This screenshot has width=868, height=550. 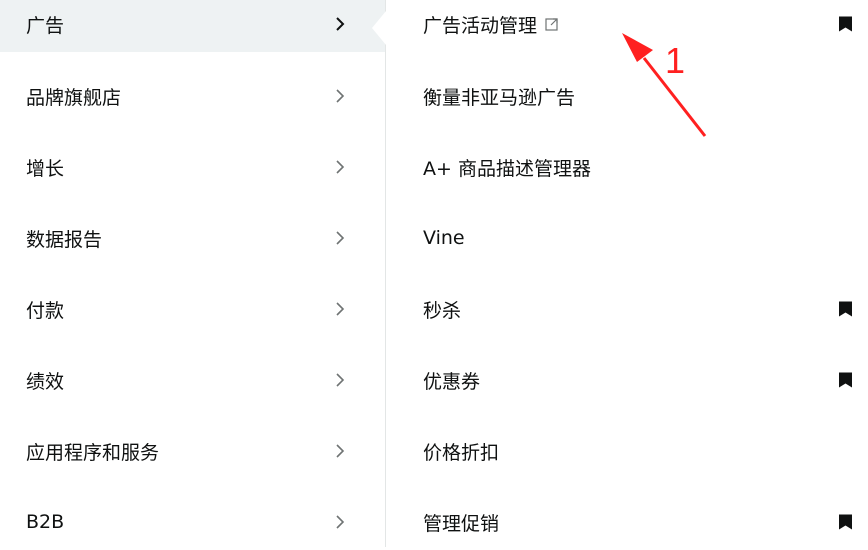 What do you see at coordinates (552, 24) in the screenshot?
I see `external-link-icon` at bounding box center [552, 24].